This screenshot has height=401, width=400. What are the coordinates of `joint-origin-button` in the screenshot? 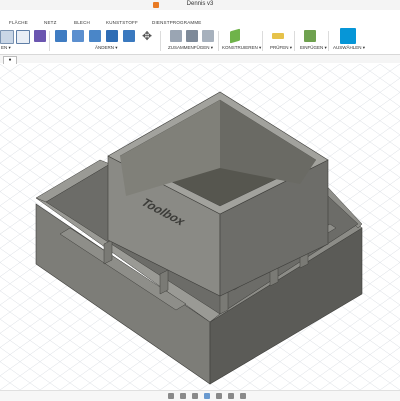 It's located at (192, 36).